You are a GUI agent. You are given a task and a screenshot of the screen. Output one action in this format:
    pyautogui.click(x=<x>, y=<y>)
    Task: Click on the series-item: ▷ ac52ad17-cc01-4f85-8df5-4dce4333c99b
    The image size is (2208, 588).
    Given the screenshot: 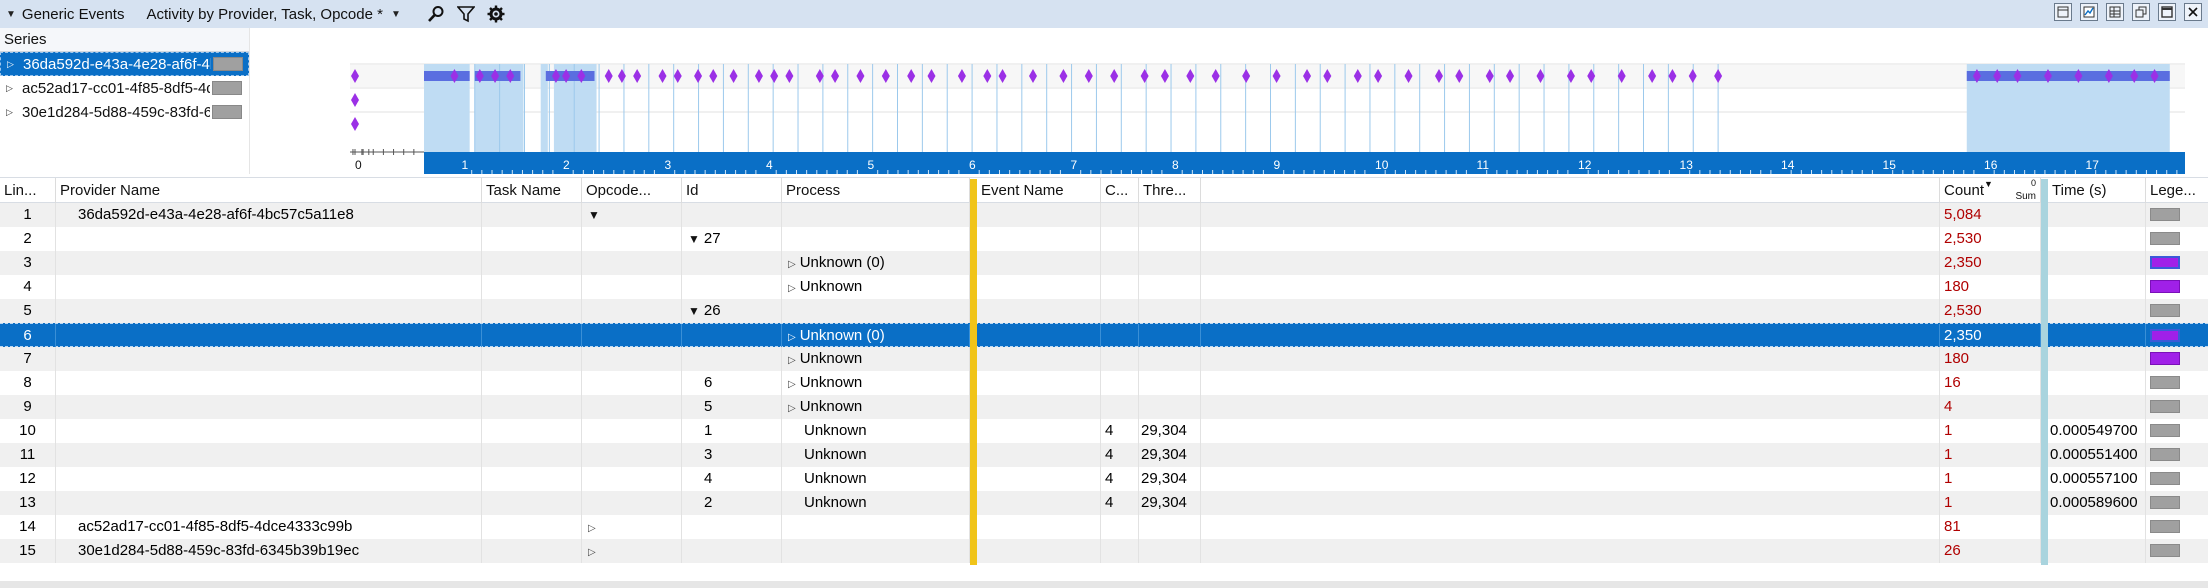 What is the action you would take?
    pyautogui.click(x=124, y=88)
    